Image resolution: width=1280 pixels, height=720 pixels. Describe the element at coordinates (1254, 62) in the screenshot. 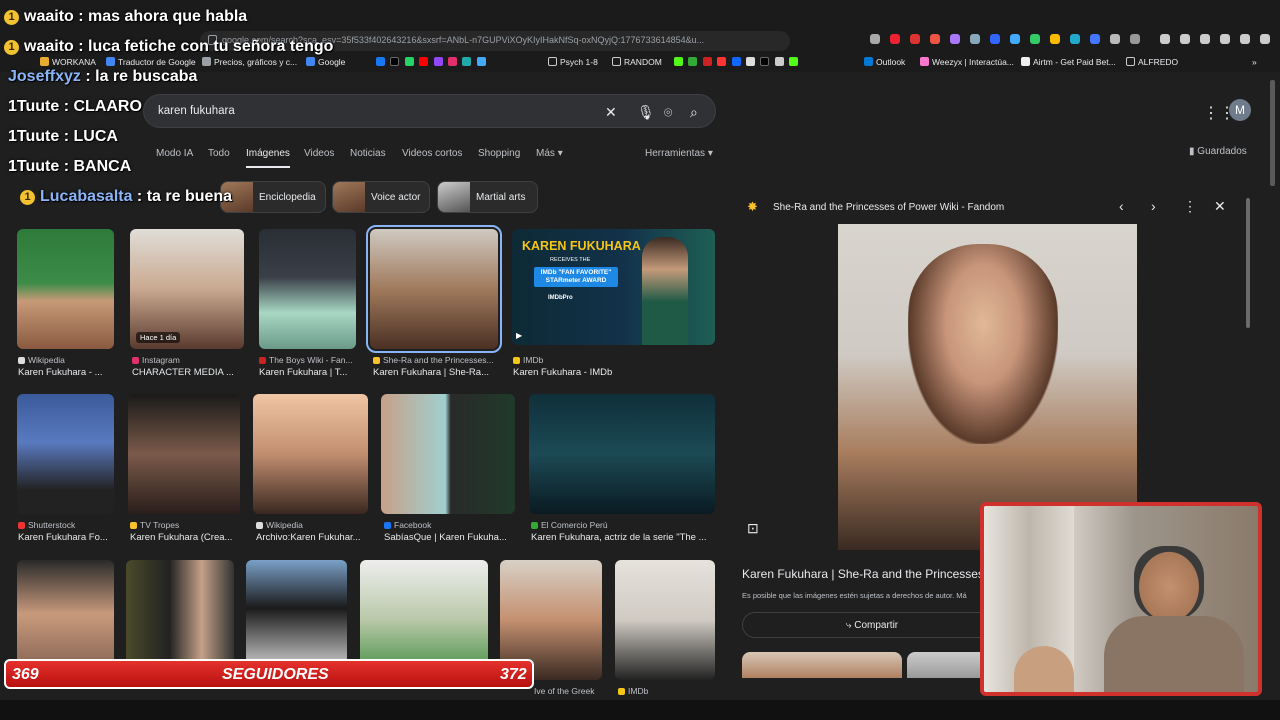

I see `more-bookmarks-icon: »` at that location.